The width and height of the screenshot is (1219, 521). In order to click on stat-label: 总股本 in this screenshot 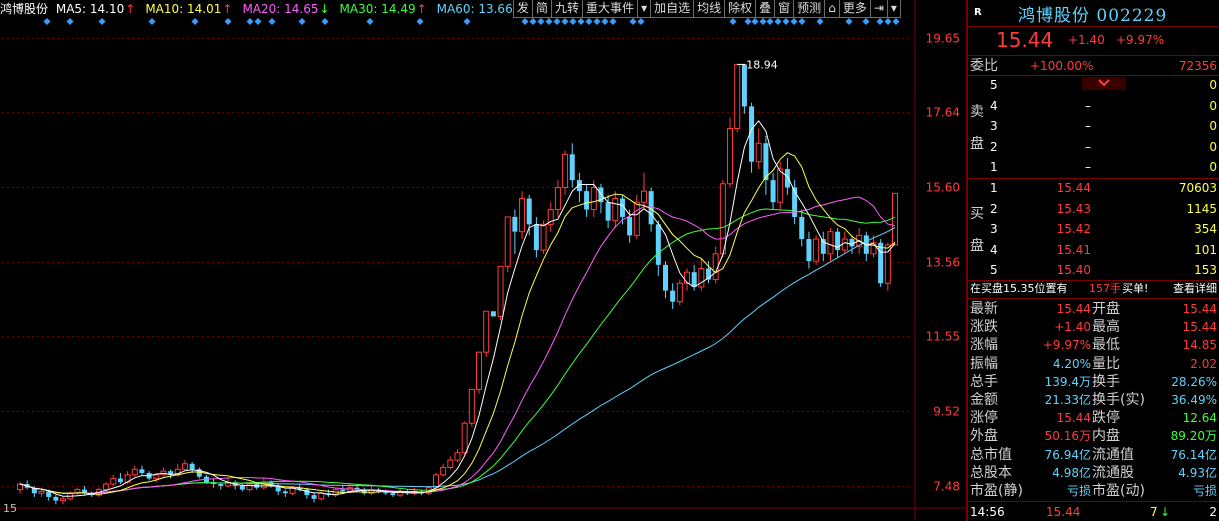, I will do `click(991, 472)`.